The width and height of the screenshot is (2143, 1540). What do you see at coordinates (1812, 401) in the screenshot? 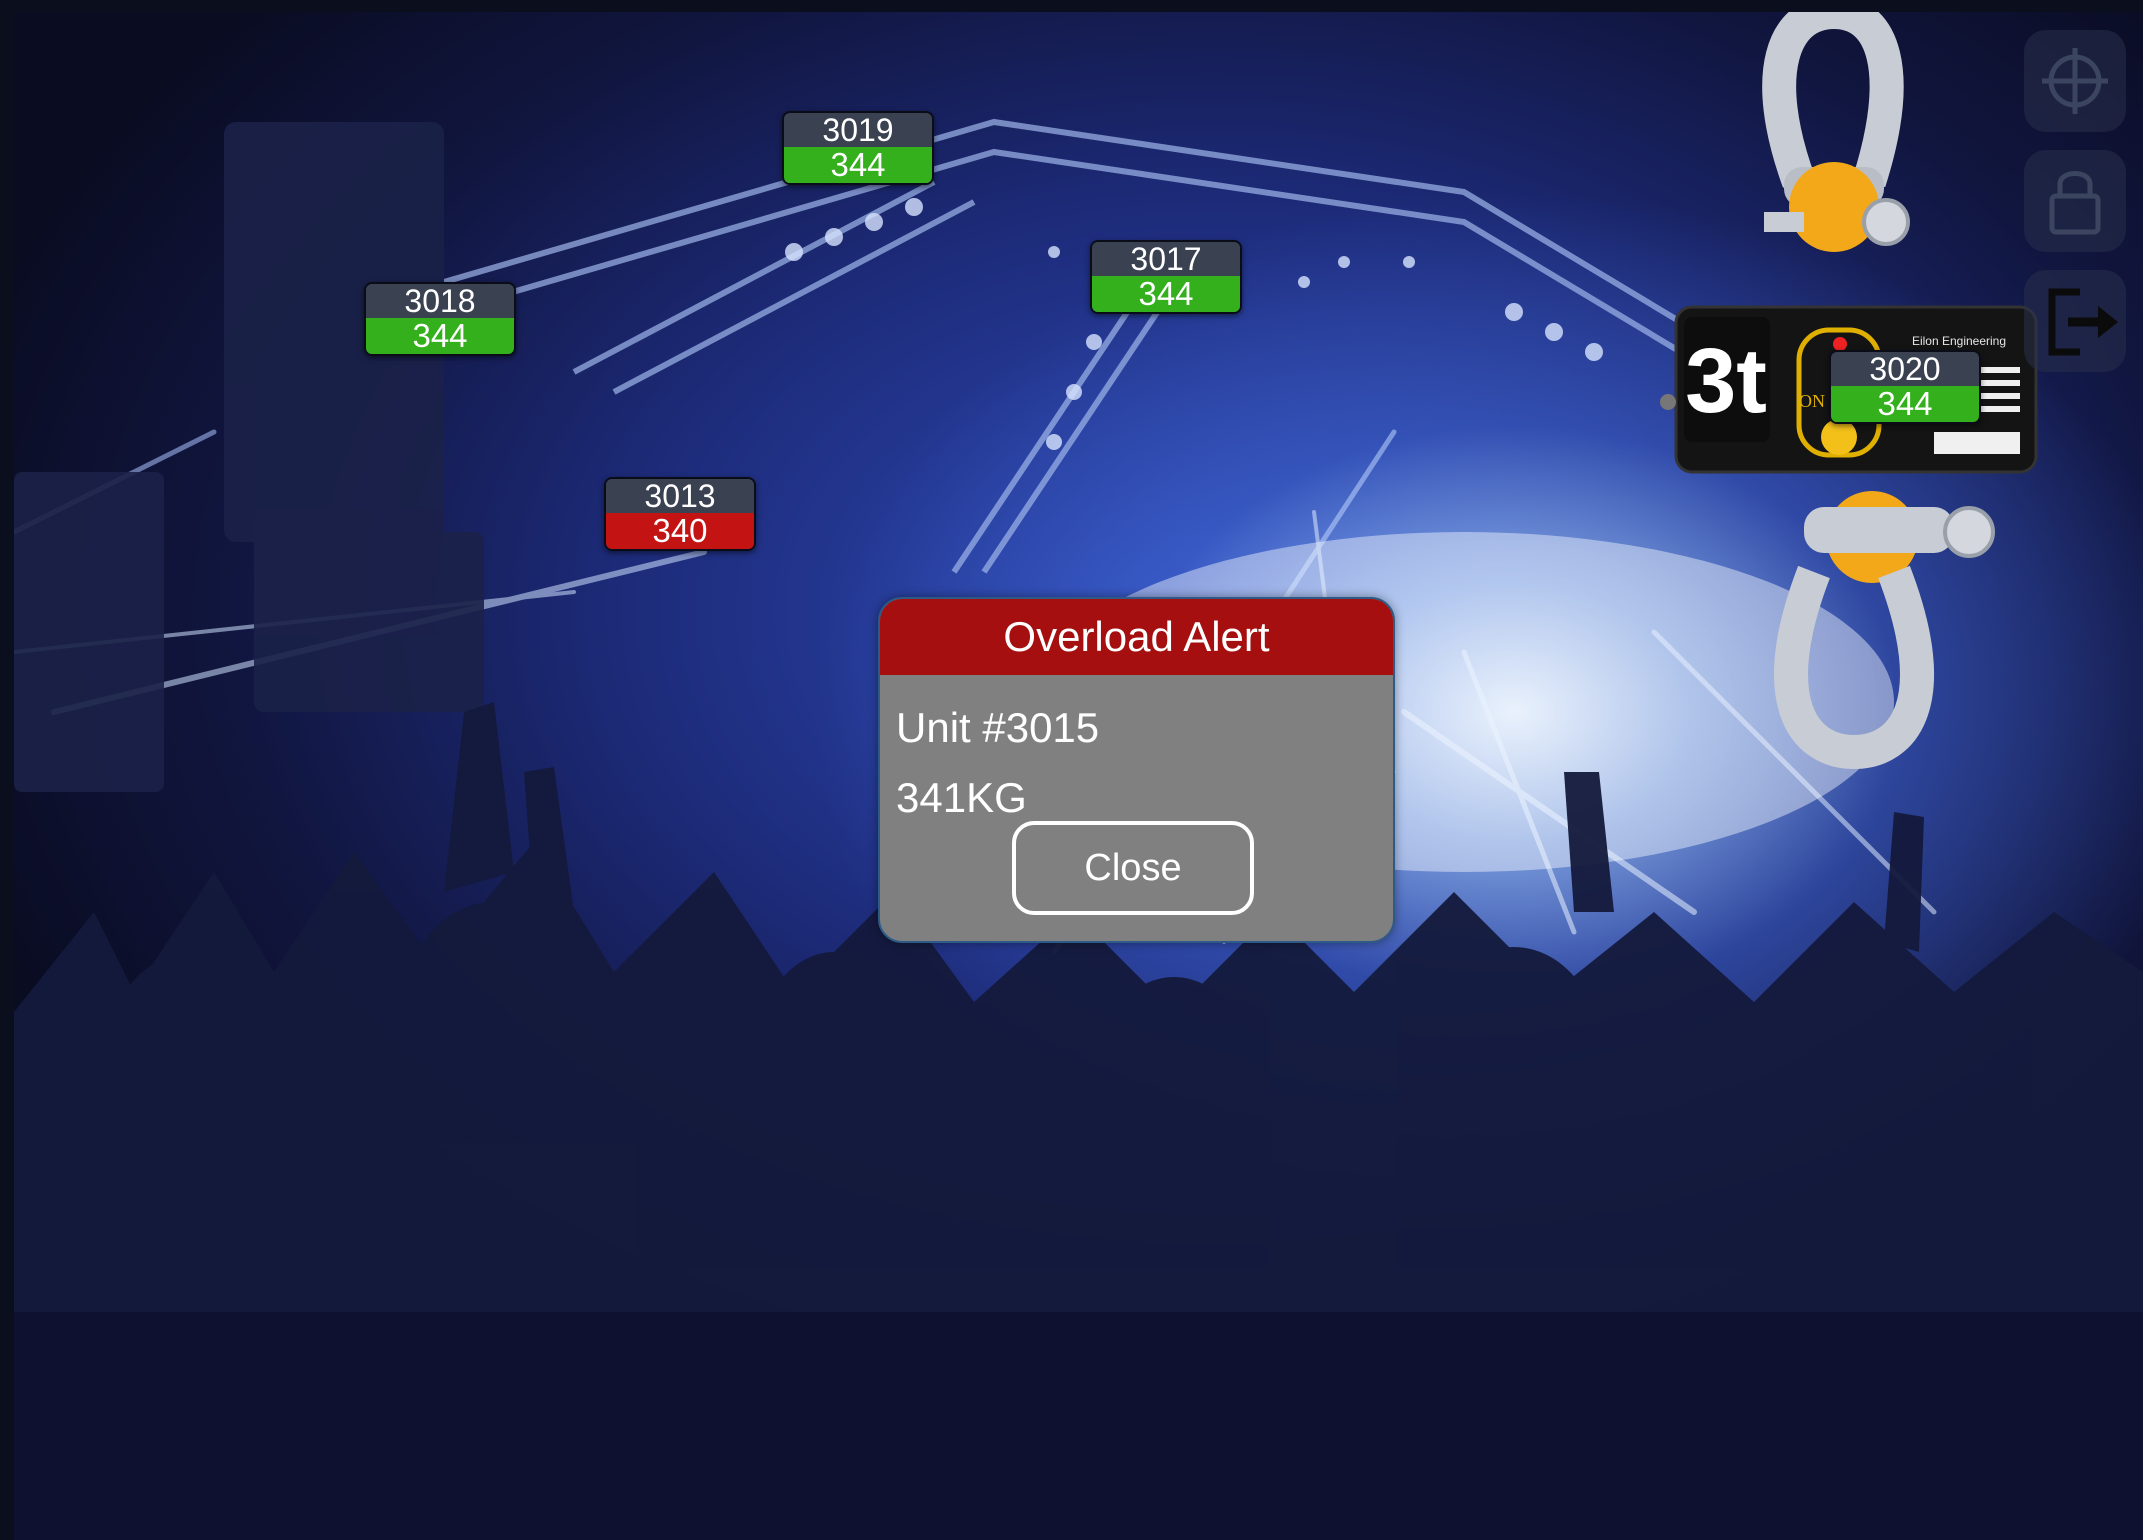
I see `on-label: ON` at bounding box center [1812, 401].